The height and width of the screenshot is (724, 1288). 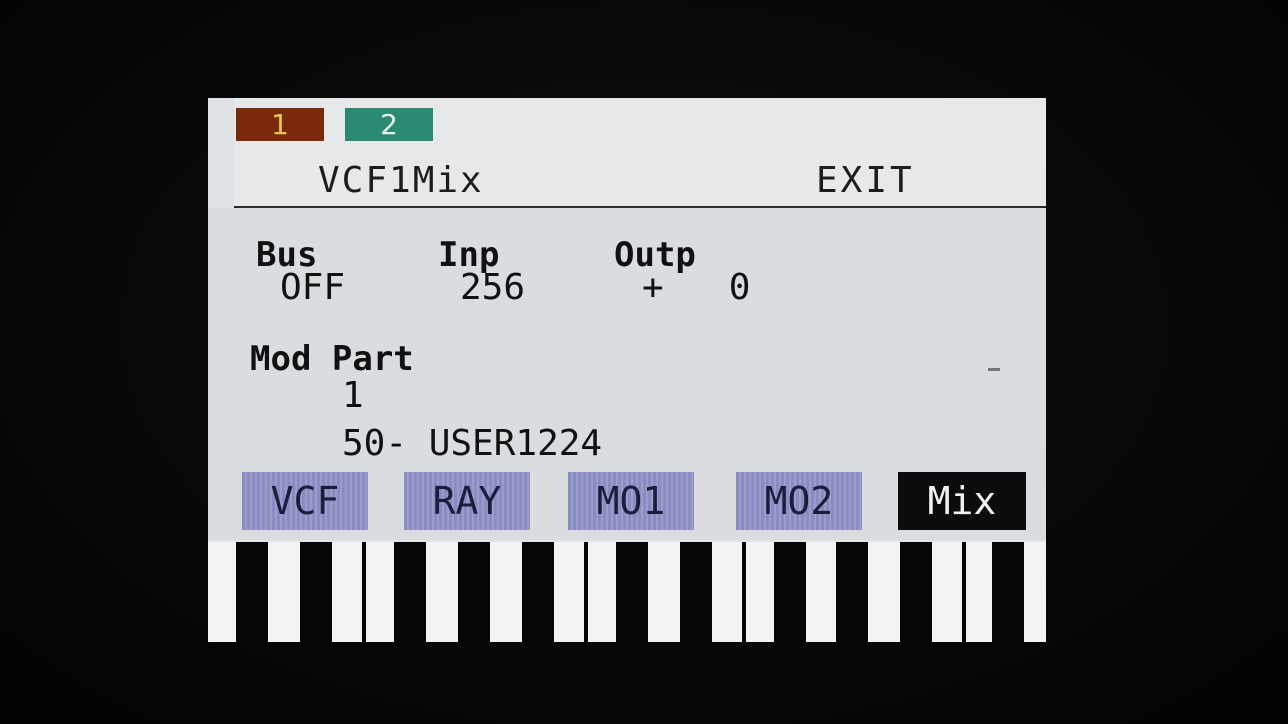 What do you see at coordinates (312, 288) in the screenshot?
I see `bus-value: OFF` at bounding box center [312, 288].